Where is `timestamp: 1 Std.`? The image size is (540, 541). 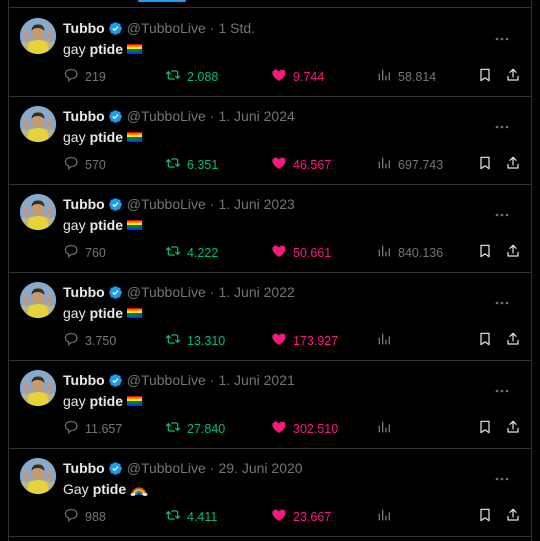 timestamp: 1 Std. is located at coordinates (236, 28).